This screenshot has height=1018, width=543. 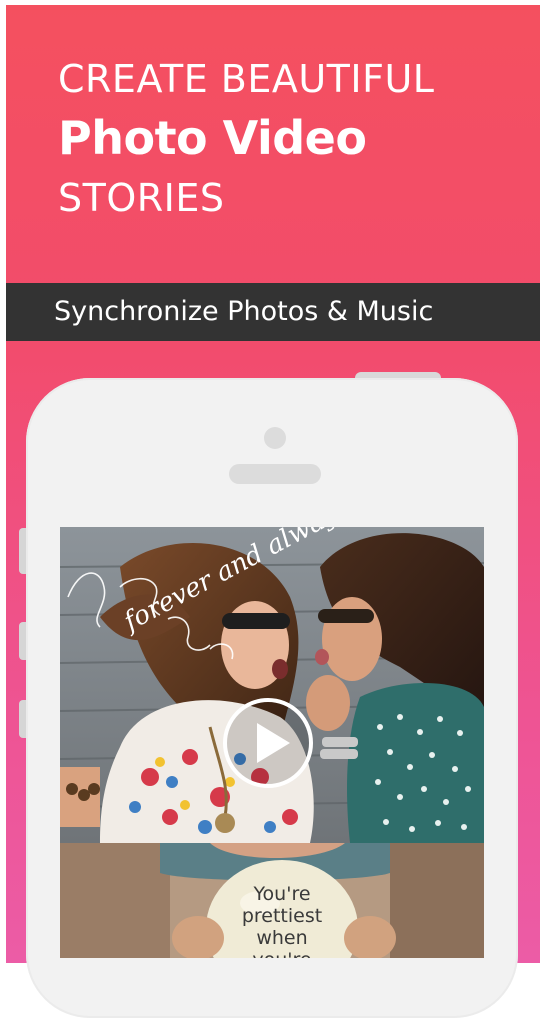 What do you see at coordinates (212, 138) in the screenshot?
I see `headline-line-2: Photo Video` at bounding box center [212, 138].